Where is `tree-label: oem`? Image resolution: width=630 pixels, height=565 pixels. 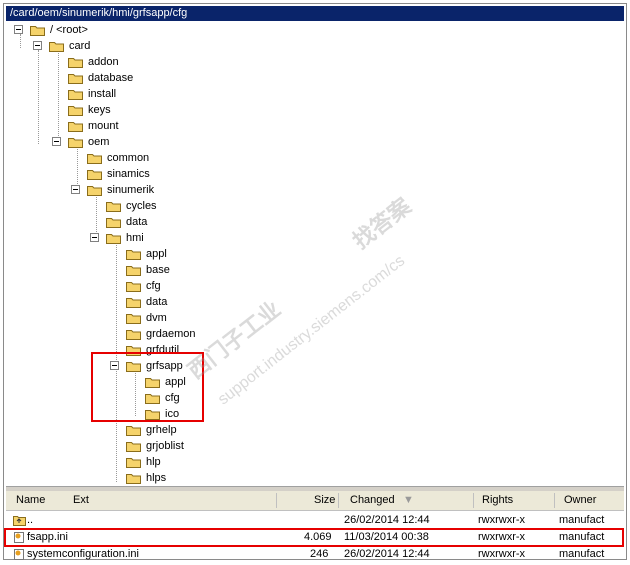 tree-label: oem is located at coordinates (99, 142).